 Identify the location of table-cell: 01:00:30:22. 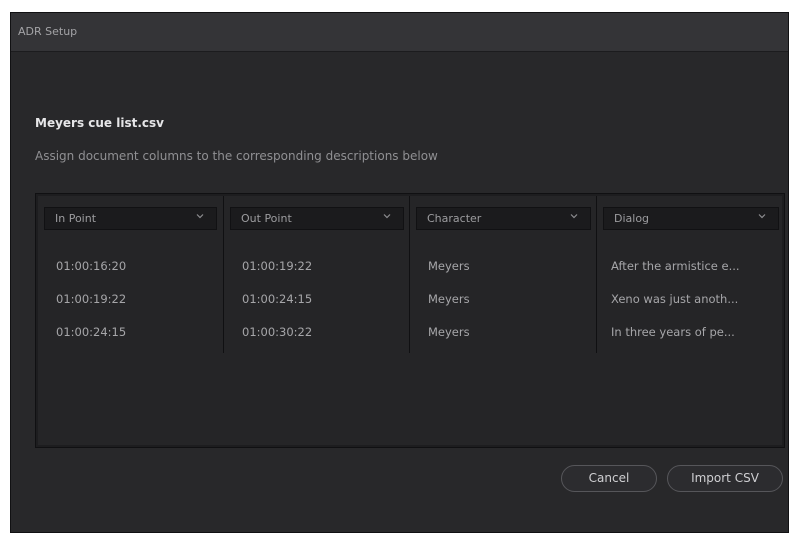
(277, 332).